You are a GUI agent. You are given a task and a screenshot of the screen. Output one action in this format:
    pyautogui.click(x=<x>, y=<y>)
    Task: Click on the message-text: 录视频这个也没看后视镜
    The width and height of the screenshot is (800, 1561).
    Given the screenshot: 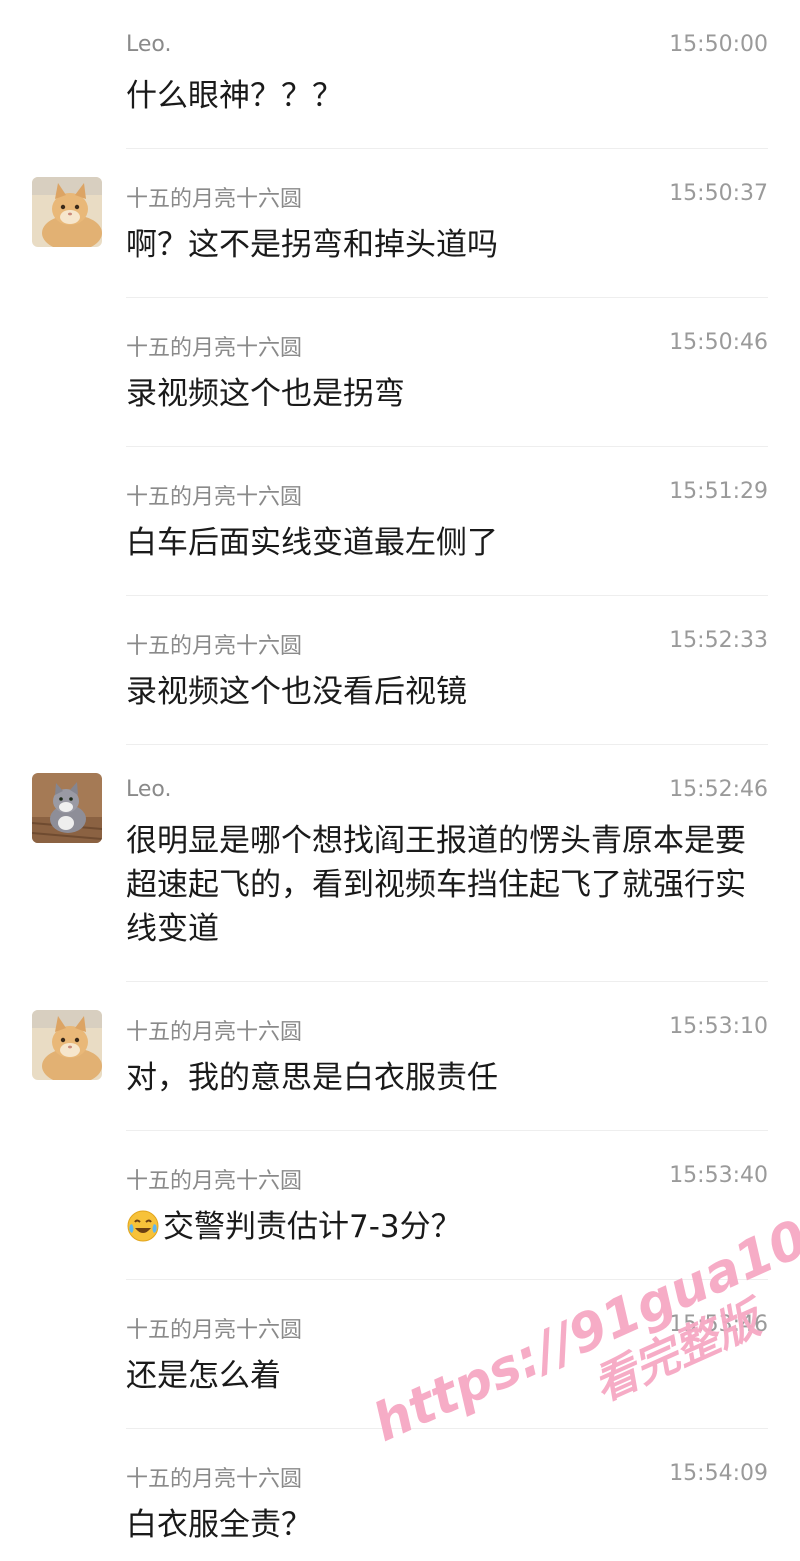 What is the action you would take?
    pyautogui.click(x=296, y=692)
    